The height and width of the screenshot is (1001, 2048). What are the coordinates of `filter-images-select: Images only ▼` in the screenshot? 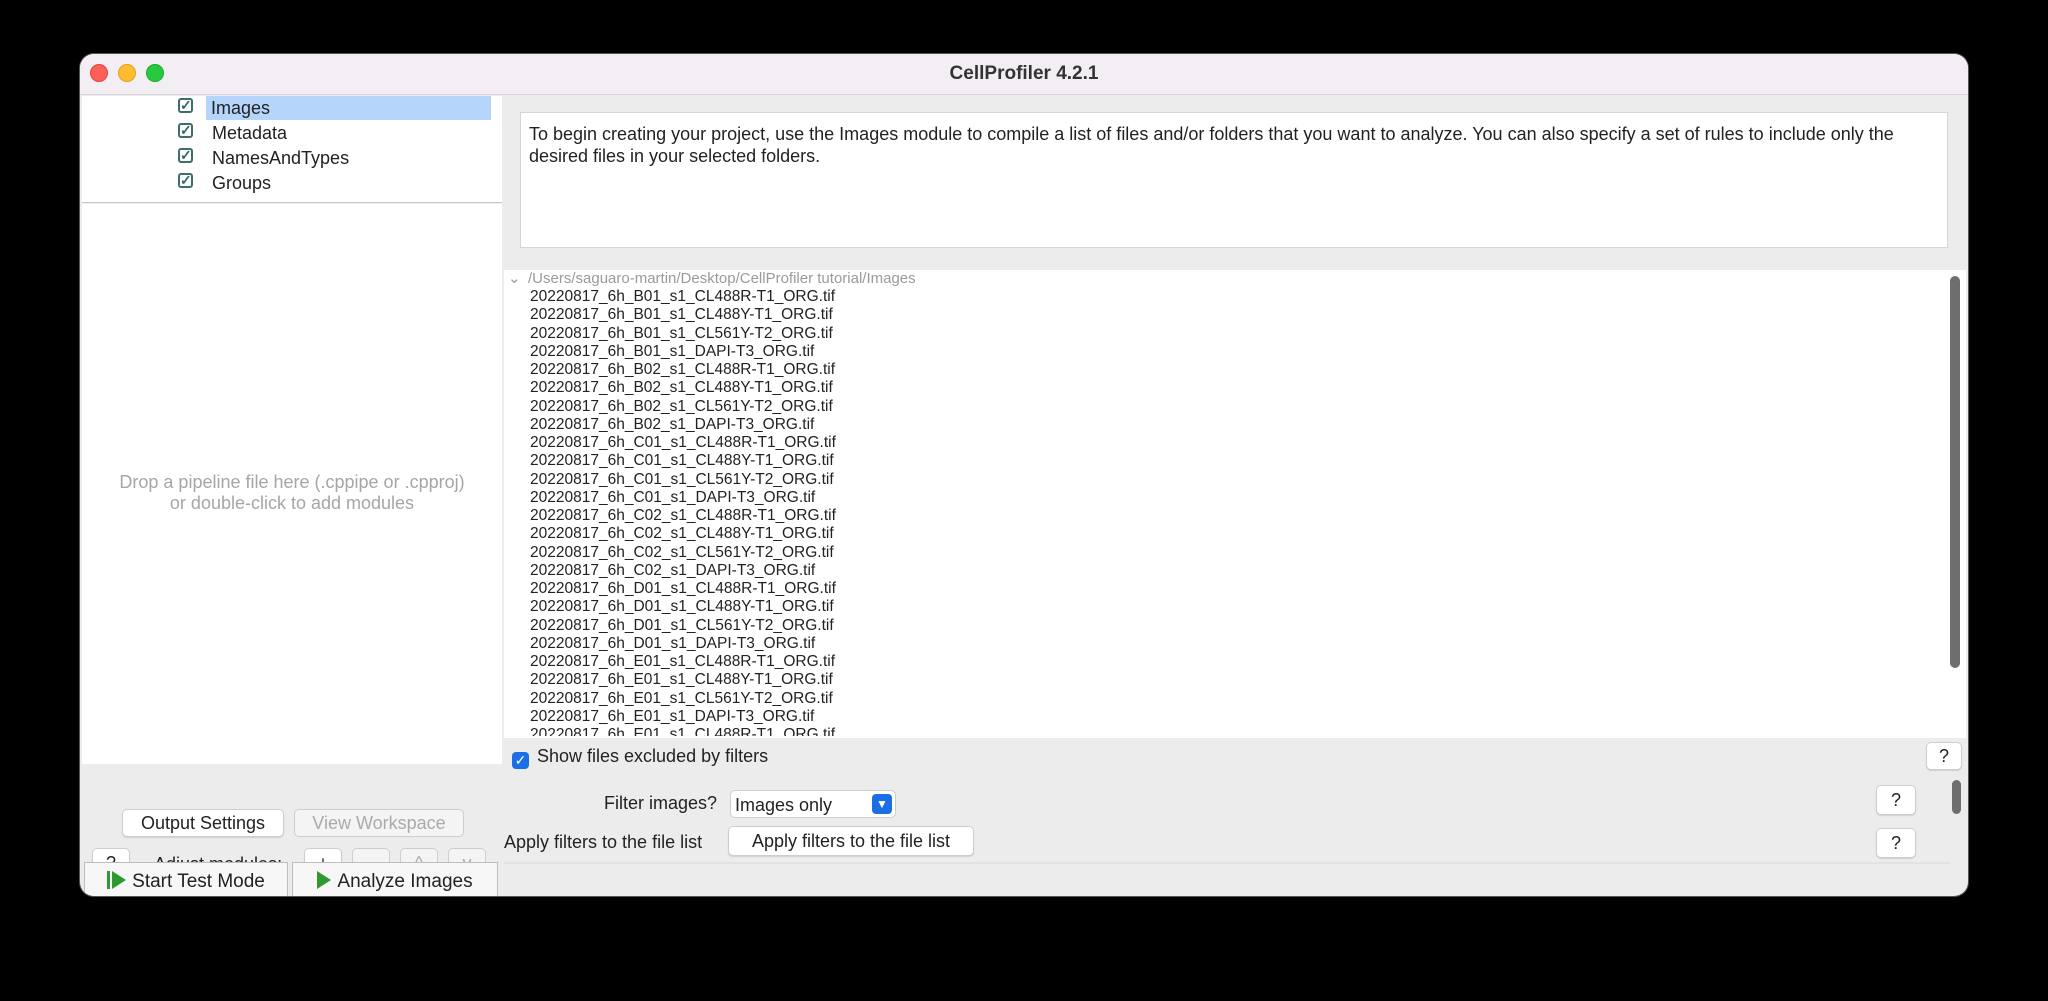 It's located at (813, 804).